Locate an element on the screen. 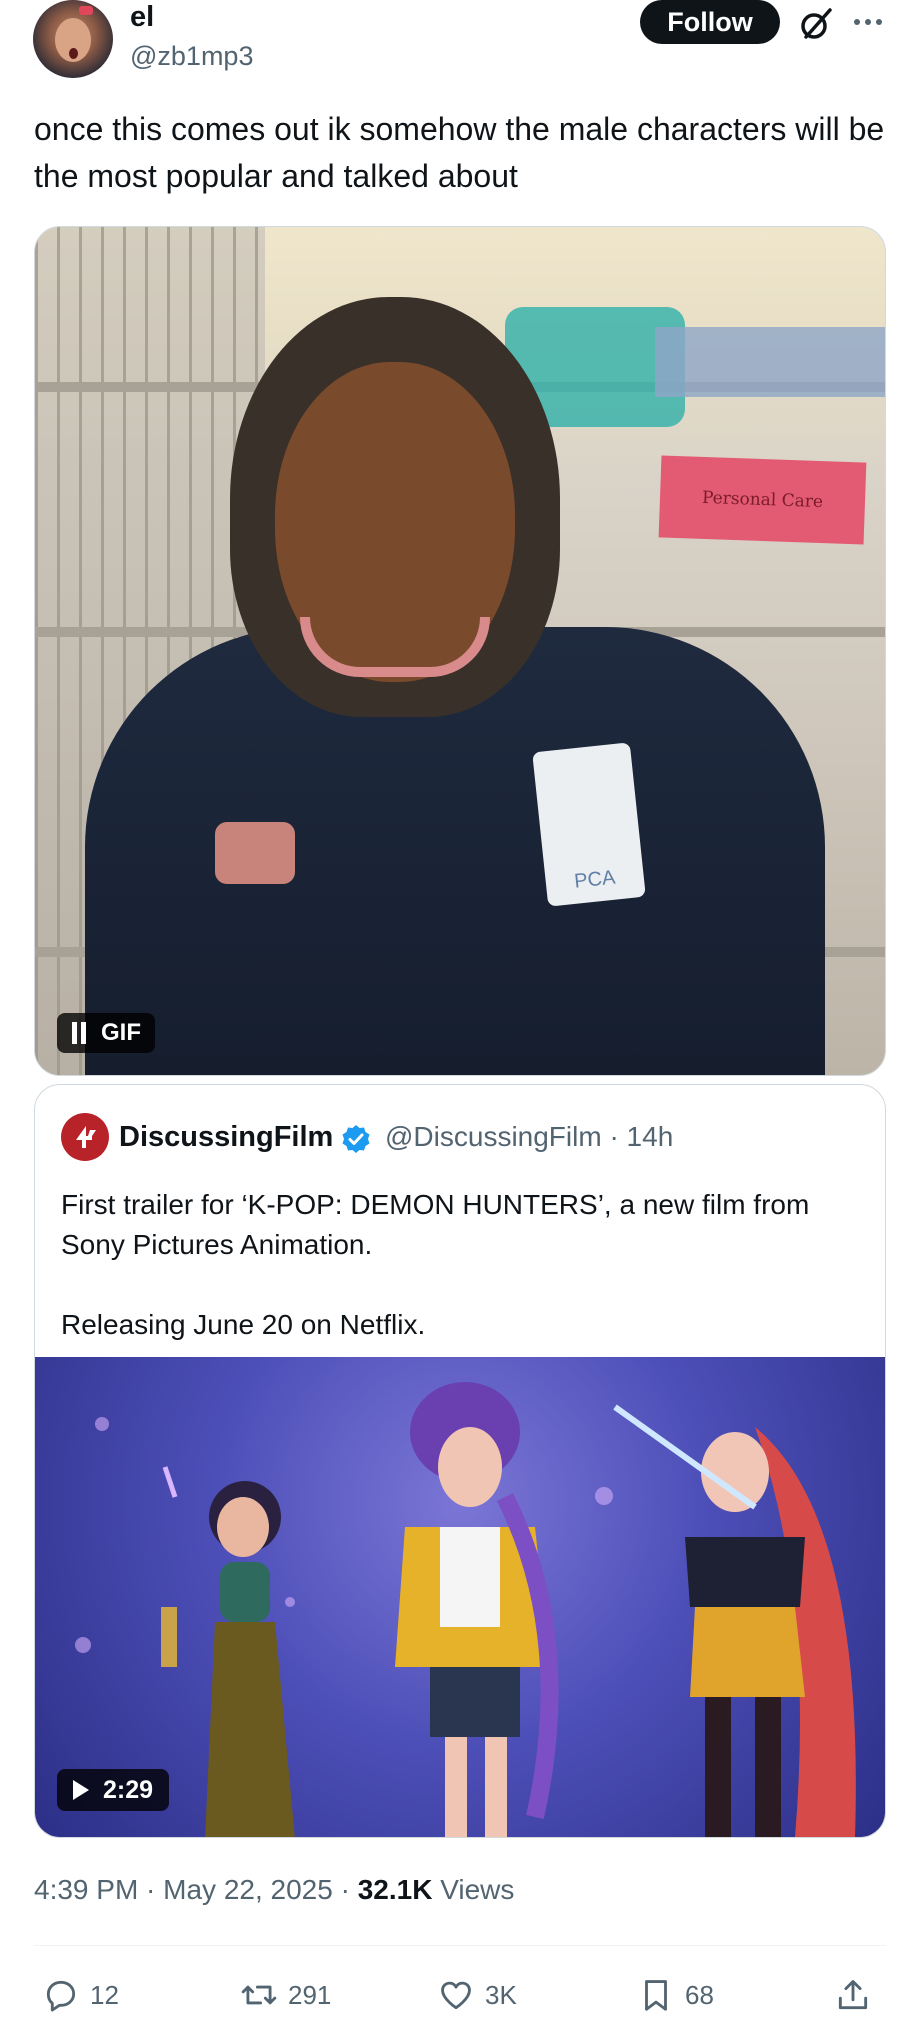 Image resolution: width=918 pixels, height=2033 pixels. follow-button: Follow is located at coordinates (710, 22).